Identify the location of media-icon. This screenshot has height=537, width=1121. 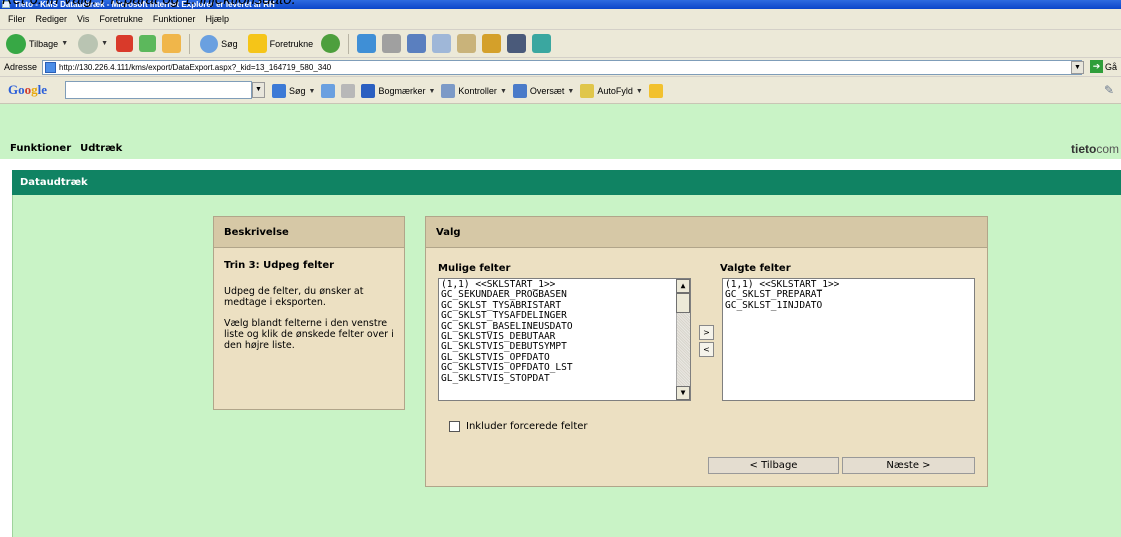
(517, 43).